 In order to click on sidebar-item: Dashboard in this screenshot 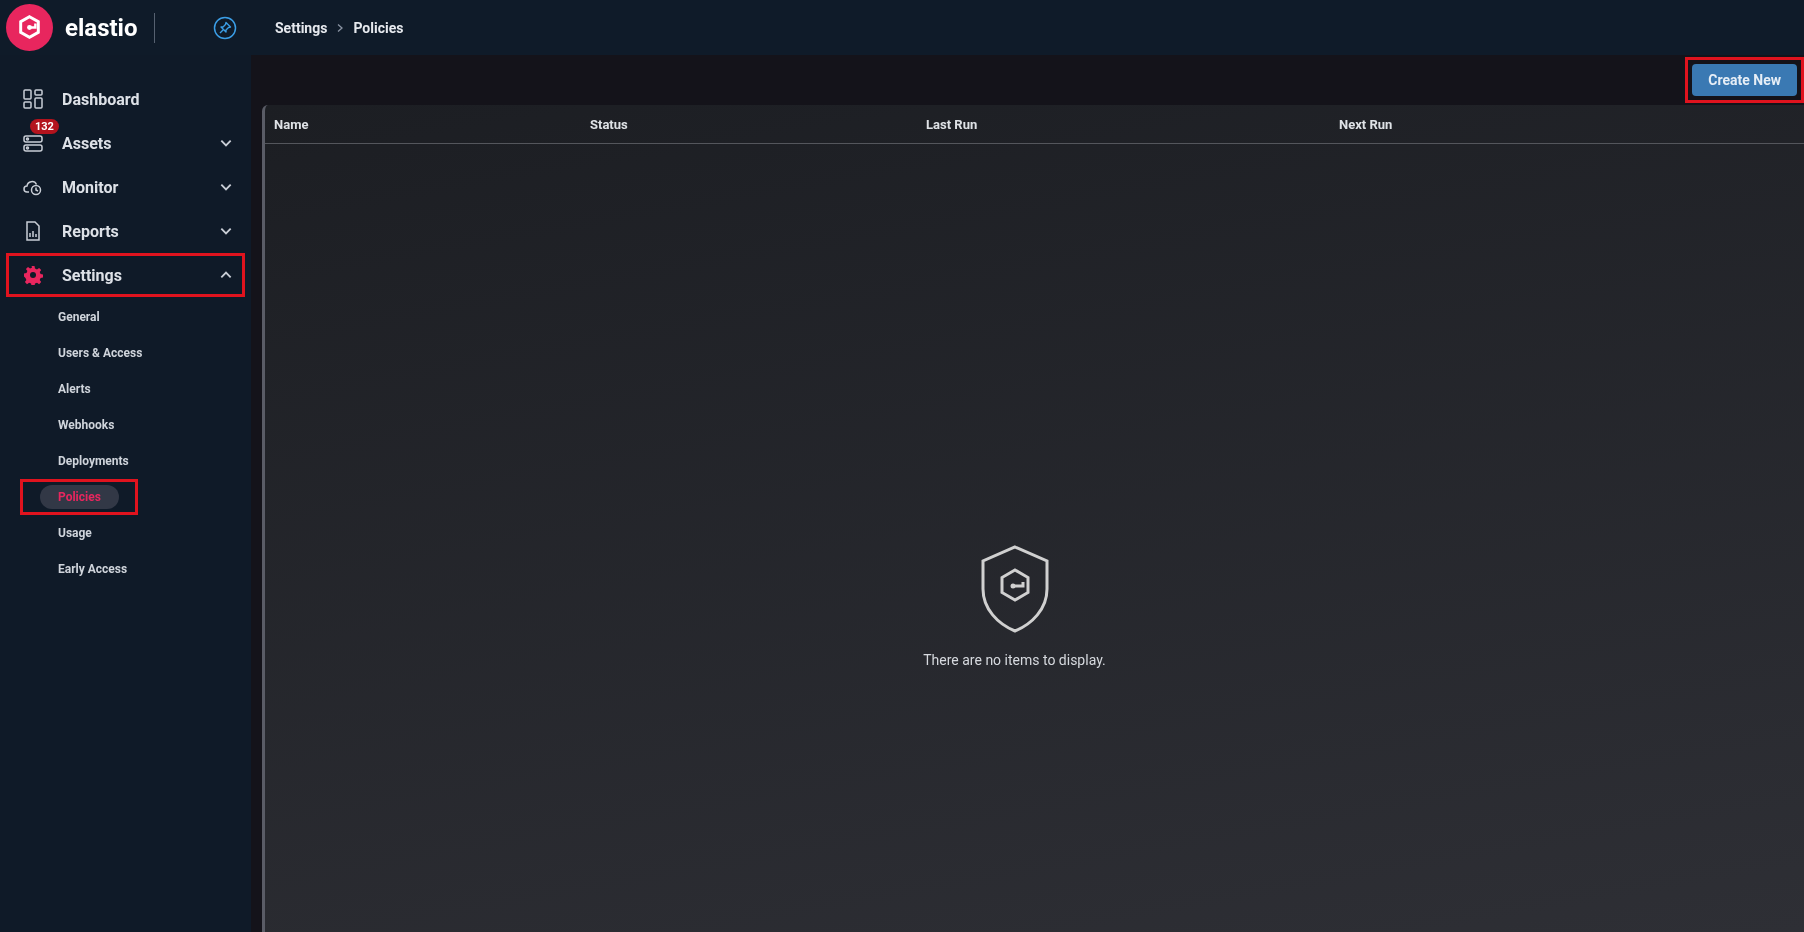, I will do `click(125, 99)`.